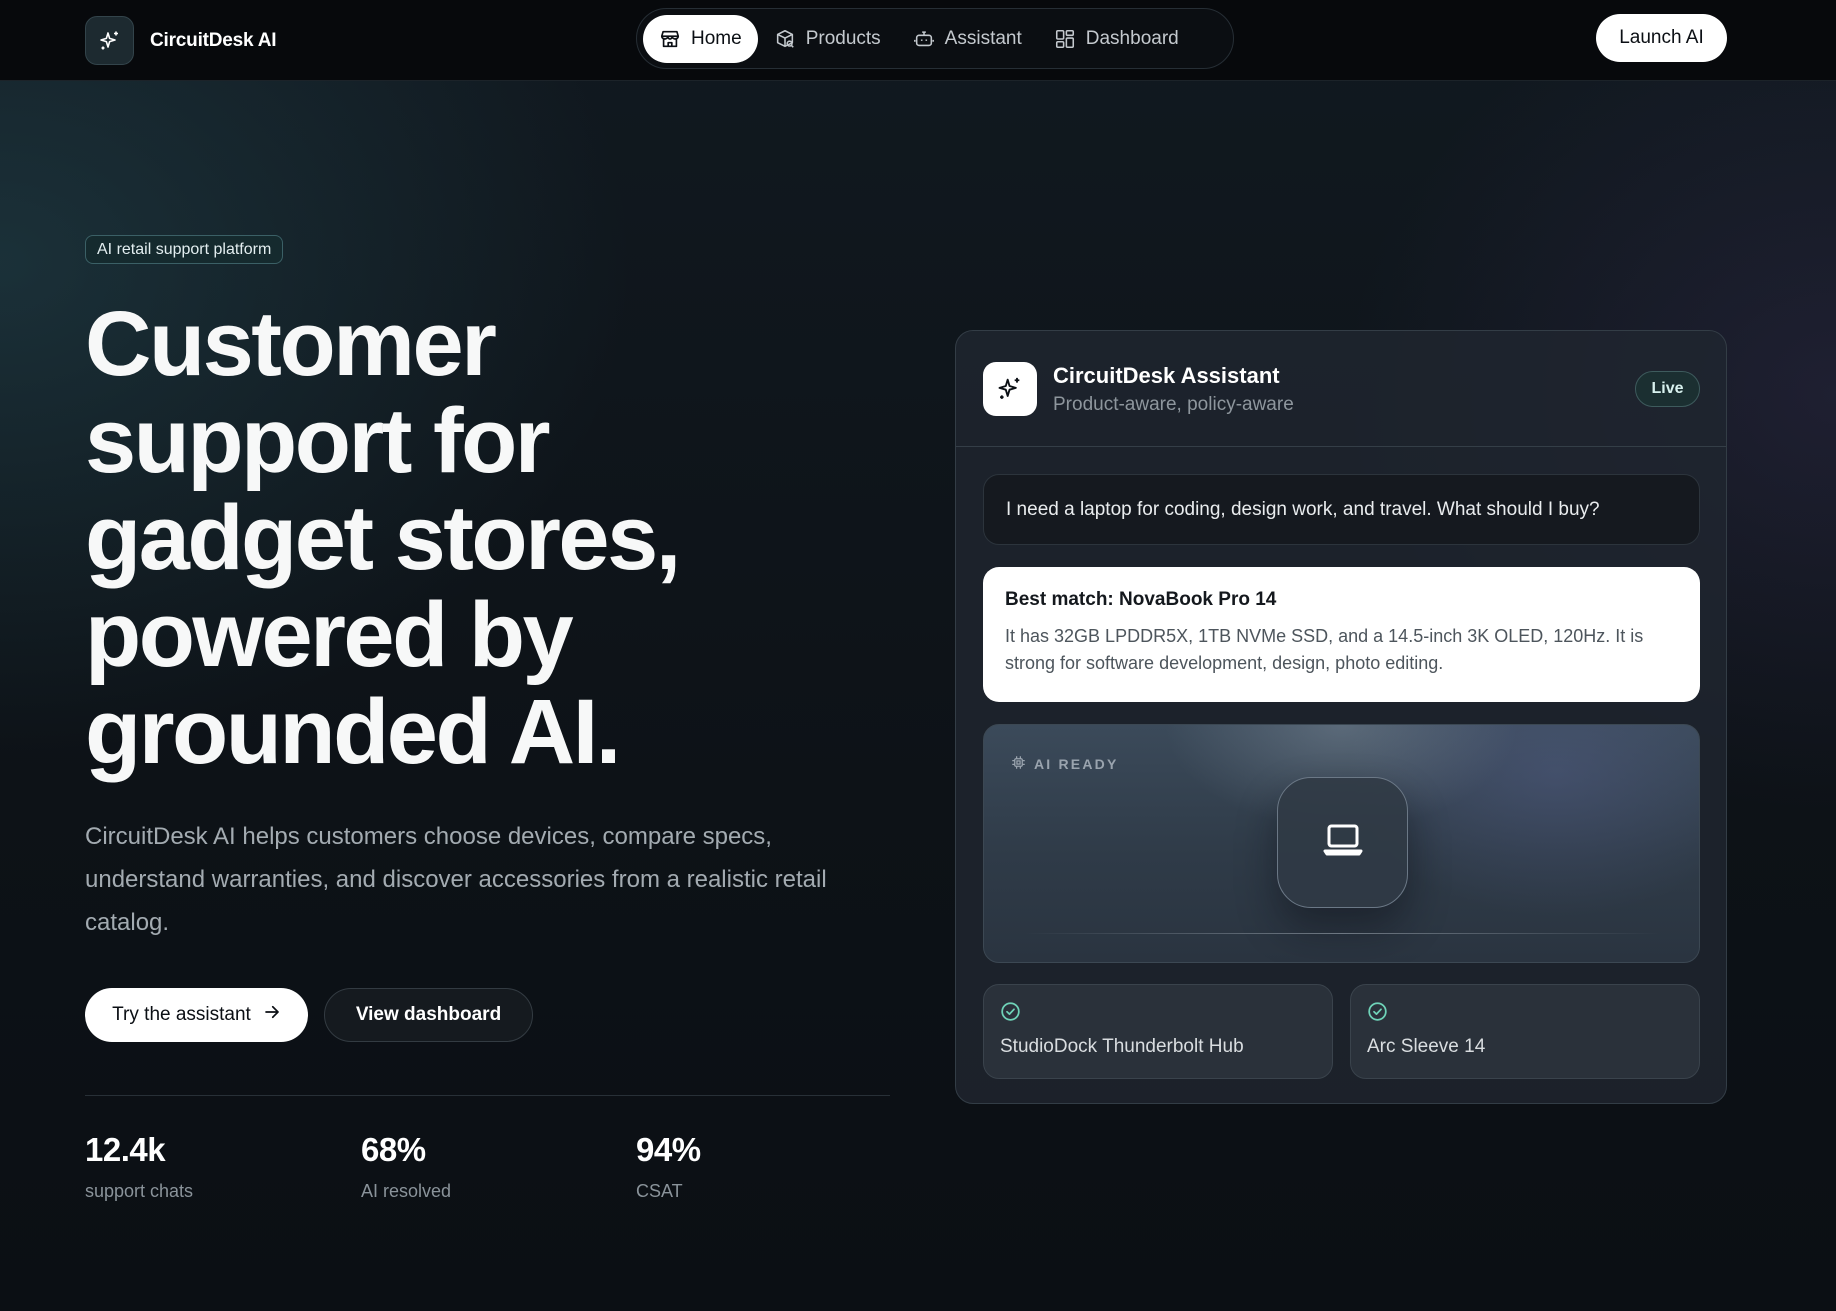 Image resolution: width=1836 pixels, height=1311 pixels. Describe the element at coordinates (1661, 38) in the screenshot. I see `launch-ai-button: Launch AI` at that location.